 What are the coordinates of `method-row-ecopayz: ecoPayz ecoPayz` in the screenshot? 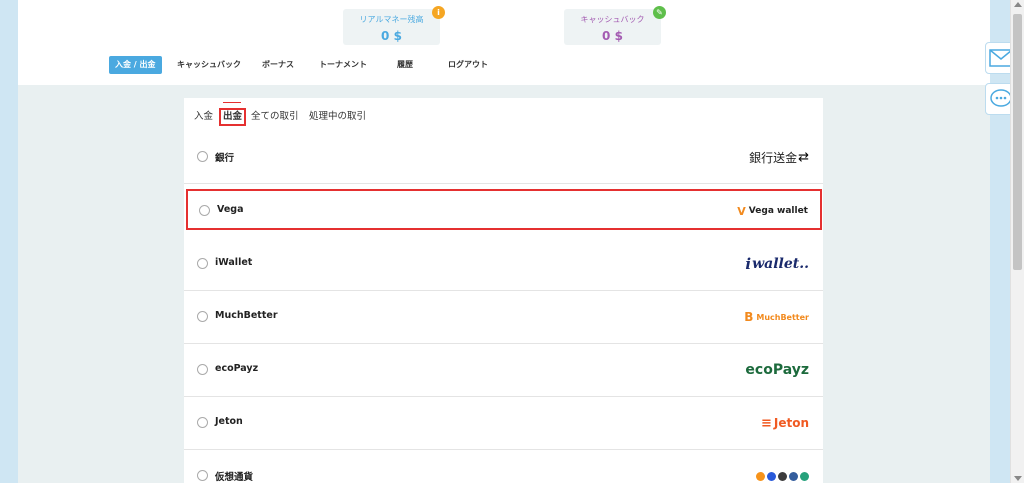 It's located at (503, 370).